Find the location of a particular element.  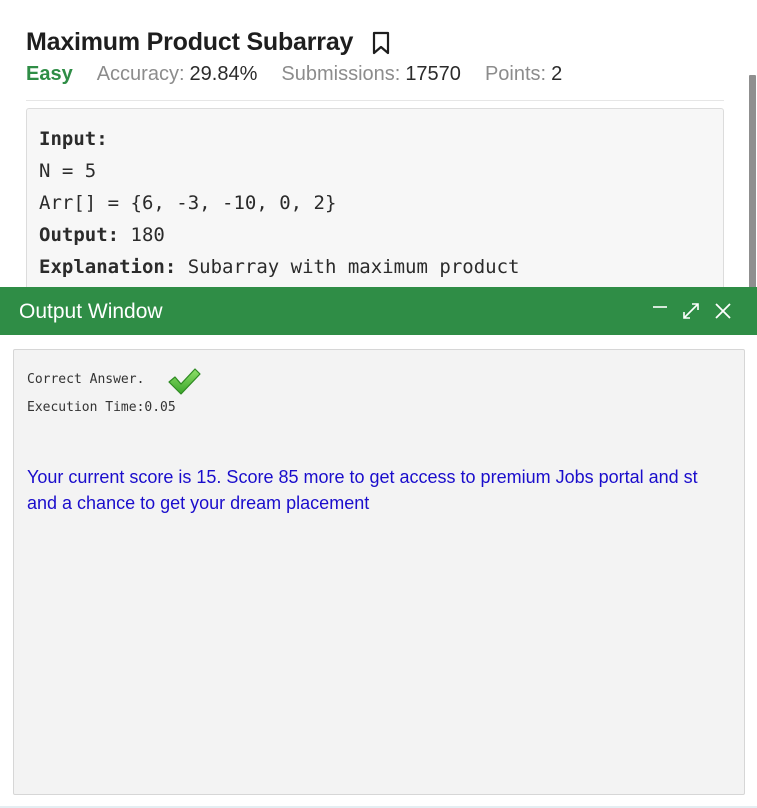

bookmark-icon is located at coordinates (381, 43).